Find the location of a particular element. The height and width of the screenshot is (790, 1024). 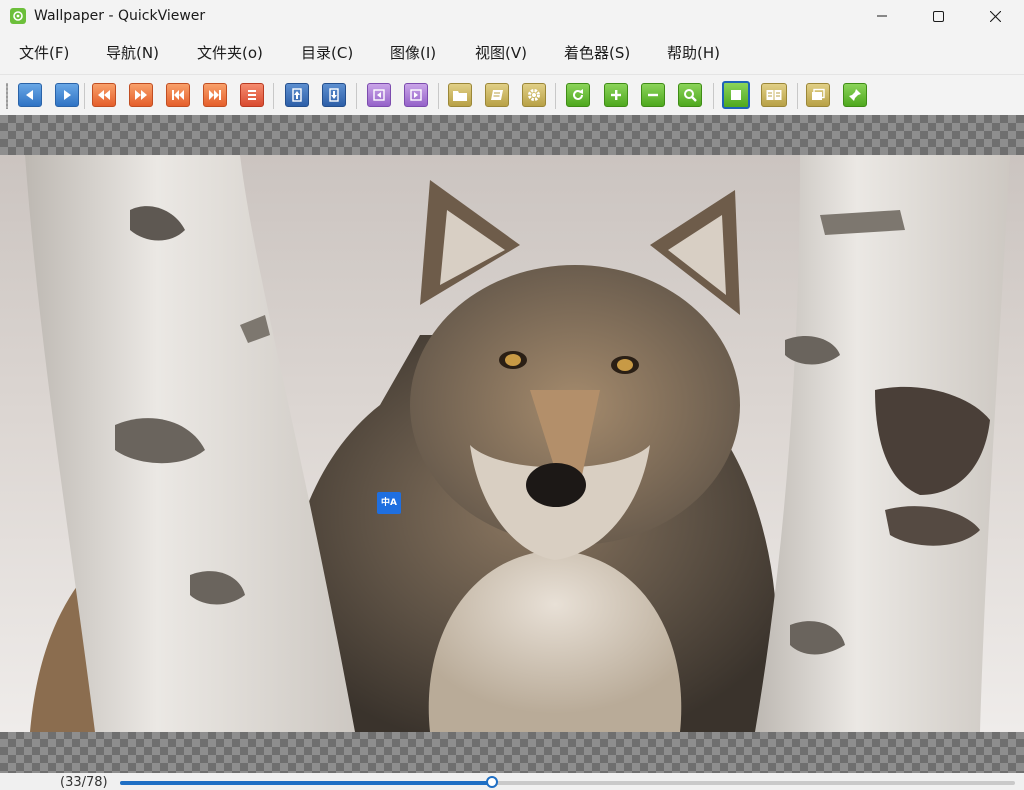

settings-icon is located at coordinates (534, 95).